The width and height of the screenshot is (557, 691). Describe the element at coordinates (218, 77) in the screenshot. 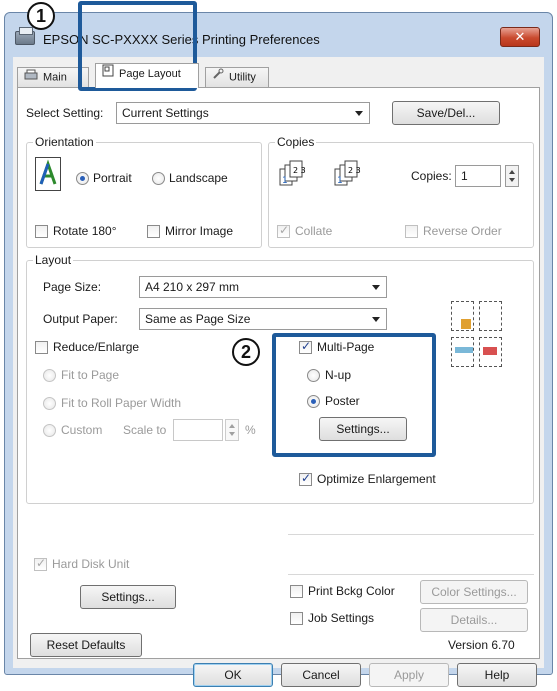

I see `wrench-icon` at that location.